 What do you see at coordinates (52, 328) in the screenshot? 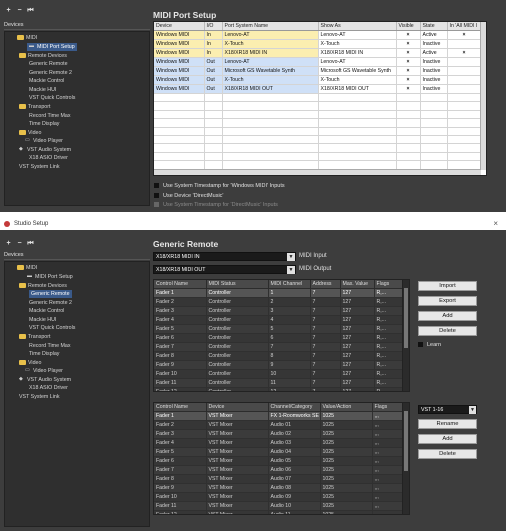
I see `tree-item: VST Quick Controls` at bounding box center [52, 328].